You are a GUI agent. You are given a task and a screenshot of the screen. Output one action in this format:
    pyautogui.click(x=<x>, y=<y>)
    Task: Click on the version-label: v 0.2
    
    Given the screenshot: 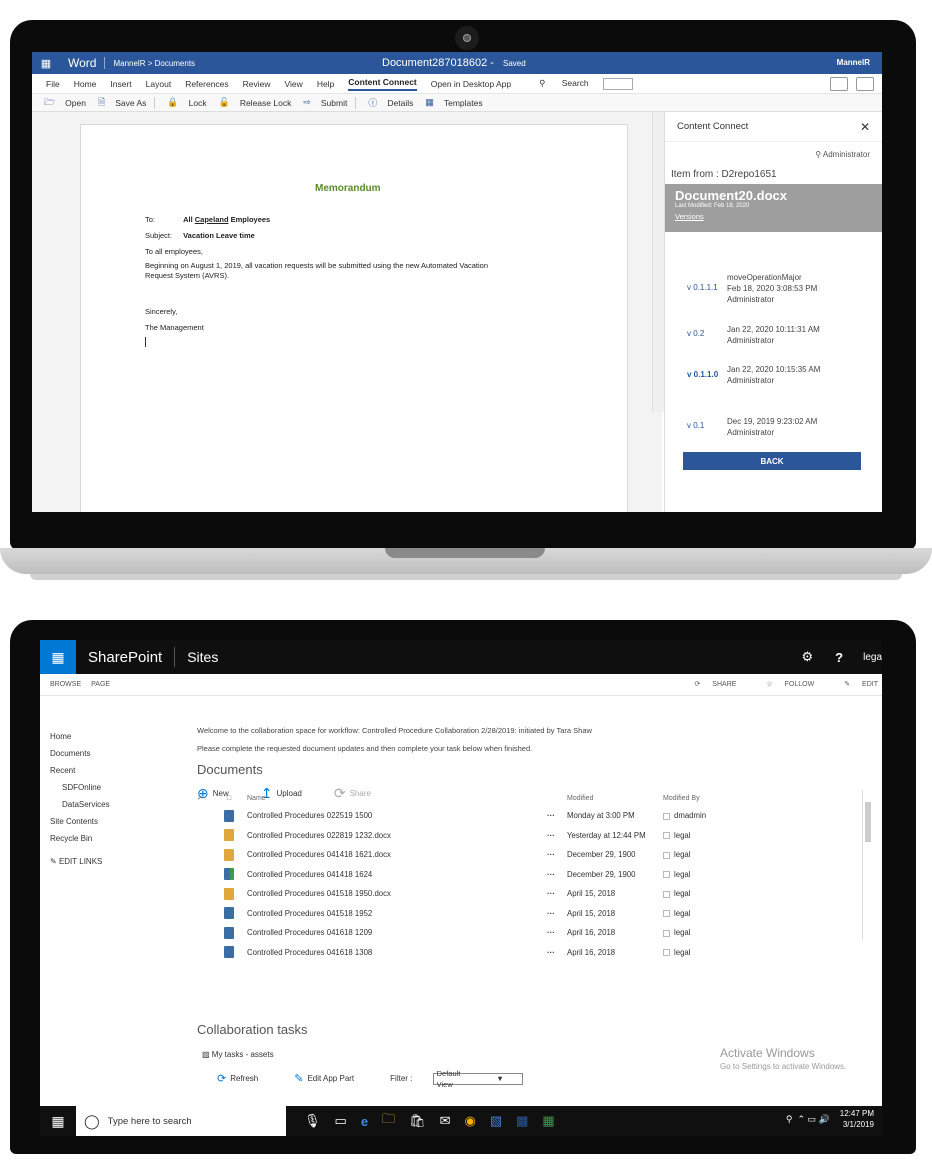 What is the action you would take?
    pyautogui.click(x=707, y=335)
    